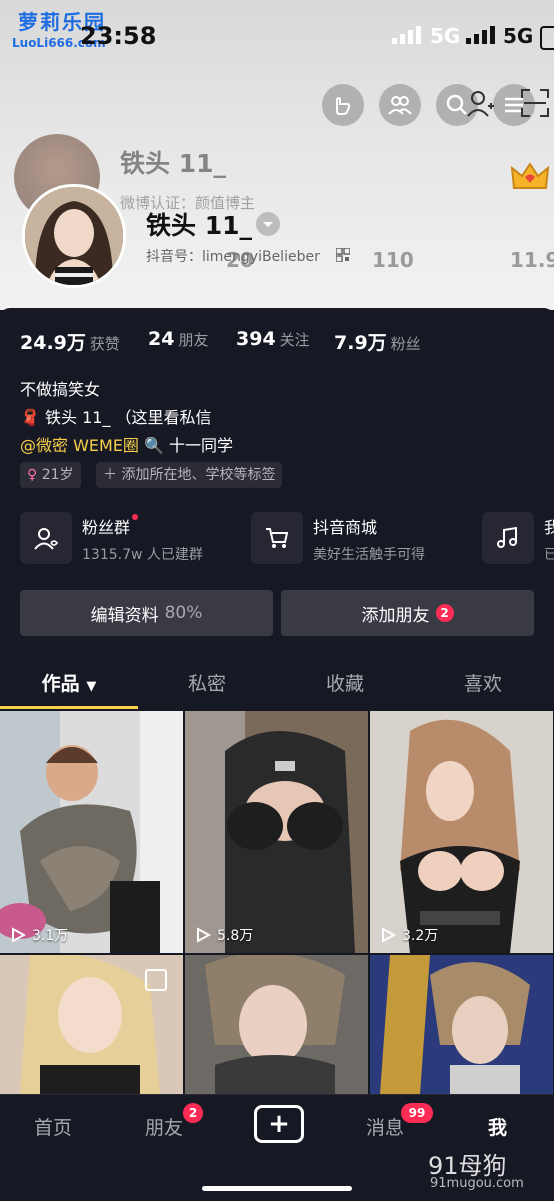 This screenshot has height=1201, width=554. Describe the element at coordinates (343, 105) in the screenshot. I see `report-button` at that location.